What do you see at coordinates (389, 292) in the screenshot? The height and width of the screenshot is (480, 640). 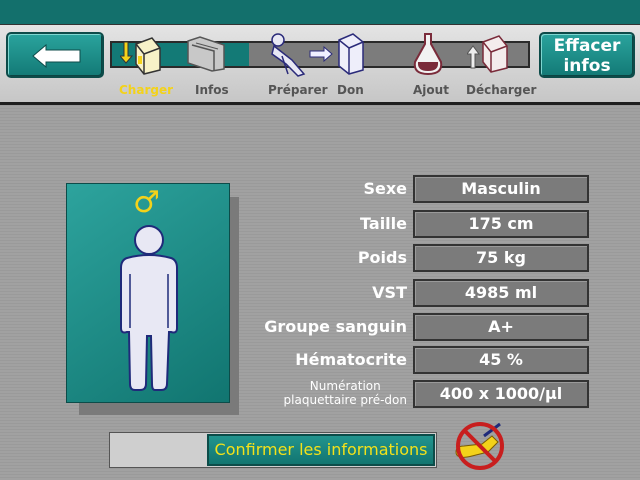 I see `field-label-vst: VST` at bounding box center [389, 292].